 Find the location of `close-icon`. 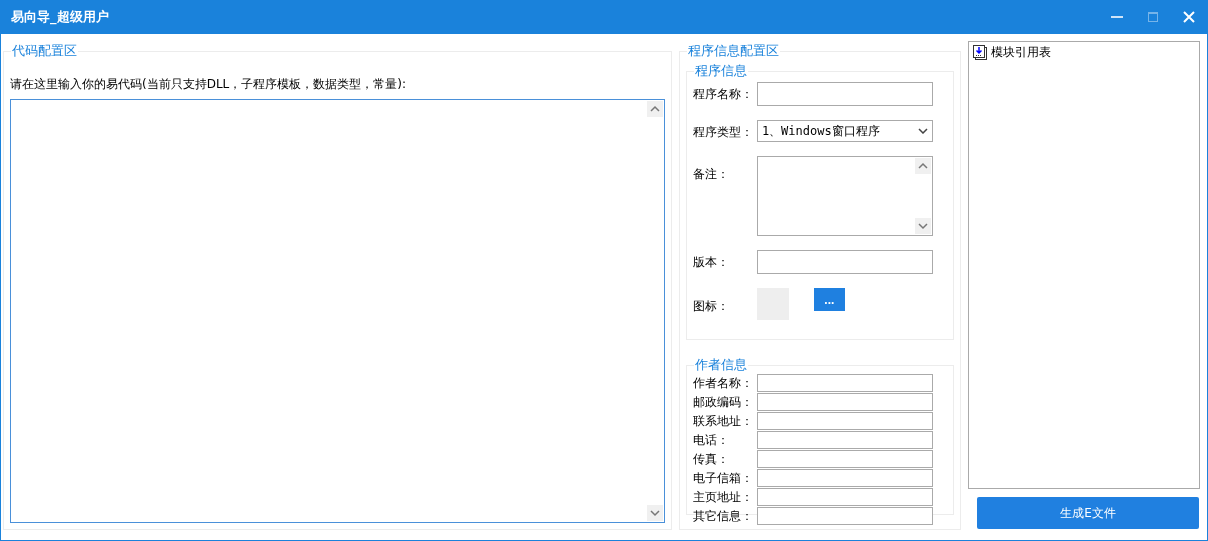

close-icon is located at coordinates (1189, 17).